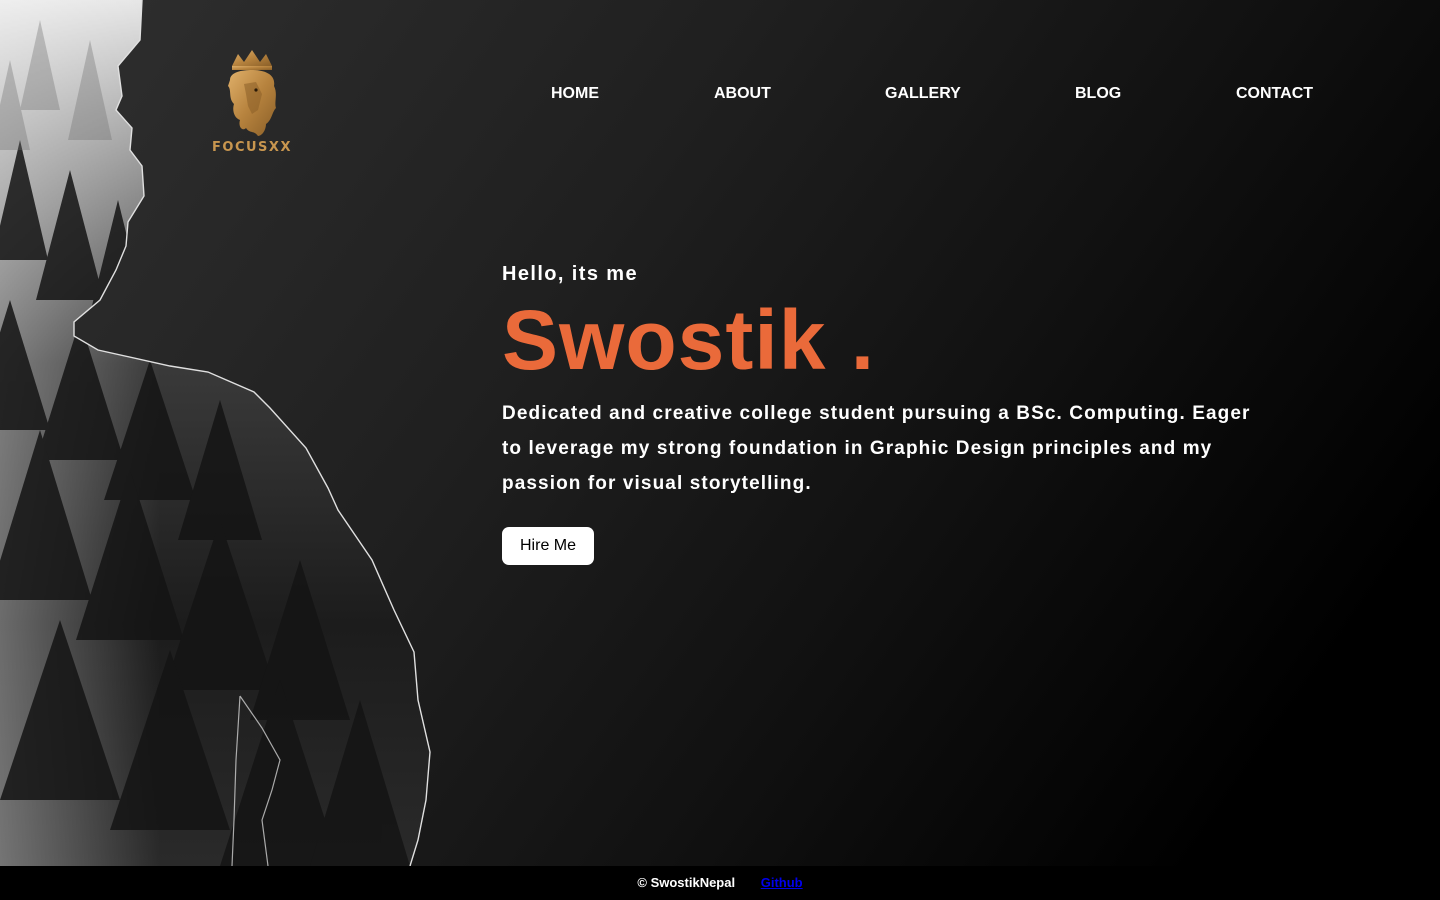  I want to click on main-navigation: HOME ABOUT GALLERY BLOG CONTACT, so click(720, 95).